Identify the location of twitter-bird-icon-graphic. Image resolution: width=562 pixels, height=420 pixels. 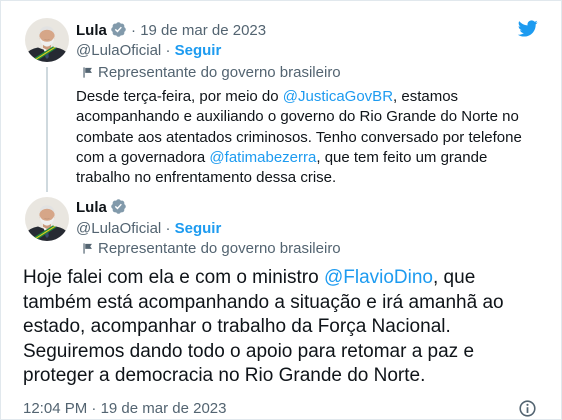
(527, 28).